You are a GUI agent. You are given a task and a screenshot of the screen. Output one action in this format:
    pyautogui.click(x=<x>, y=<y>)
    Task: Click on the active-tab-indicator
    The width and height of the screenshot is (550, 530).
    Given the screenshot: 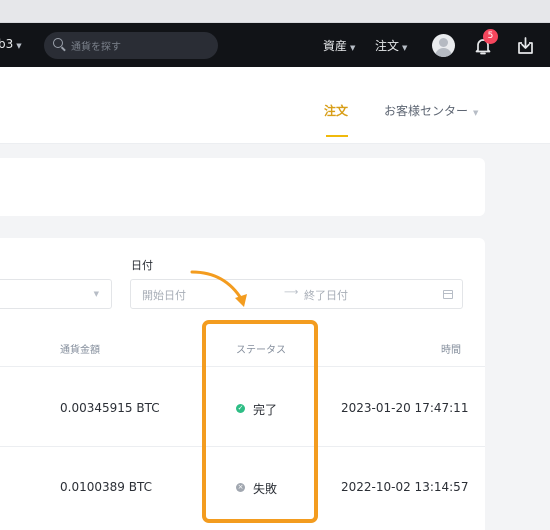 What is the action you would take?
    pyautogui.click(x=337, y=136)
    